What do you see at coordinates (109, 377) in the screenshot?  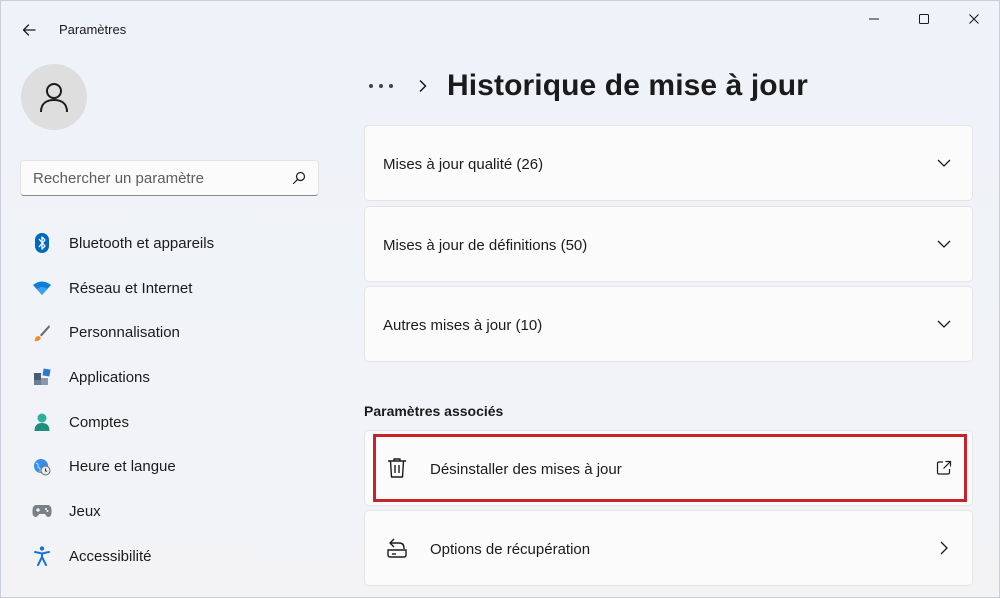 I see `sidebar-item-label: Applications` at bounding box center [109, 377].